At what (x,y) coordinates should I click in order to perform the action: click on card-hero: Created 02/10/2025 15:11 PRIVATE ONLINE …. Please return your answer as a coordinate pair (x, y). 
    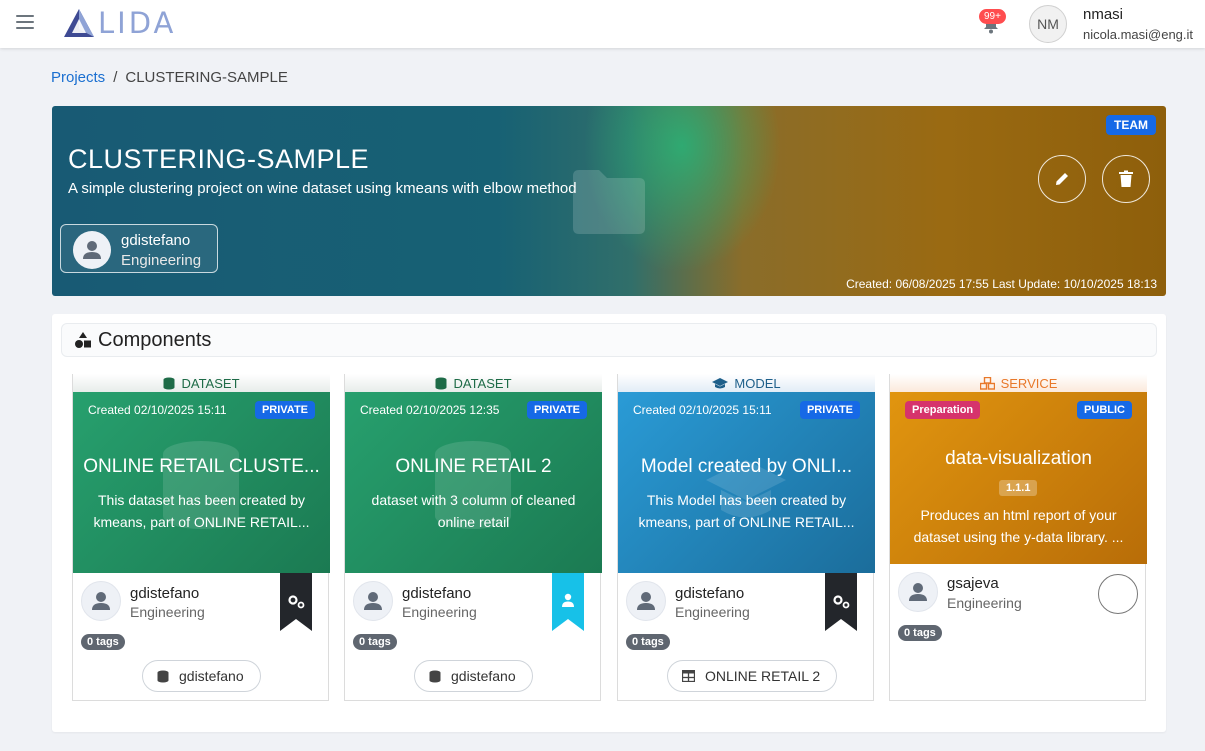
    Looking at the image, I should click on (201, 482).